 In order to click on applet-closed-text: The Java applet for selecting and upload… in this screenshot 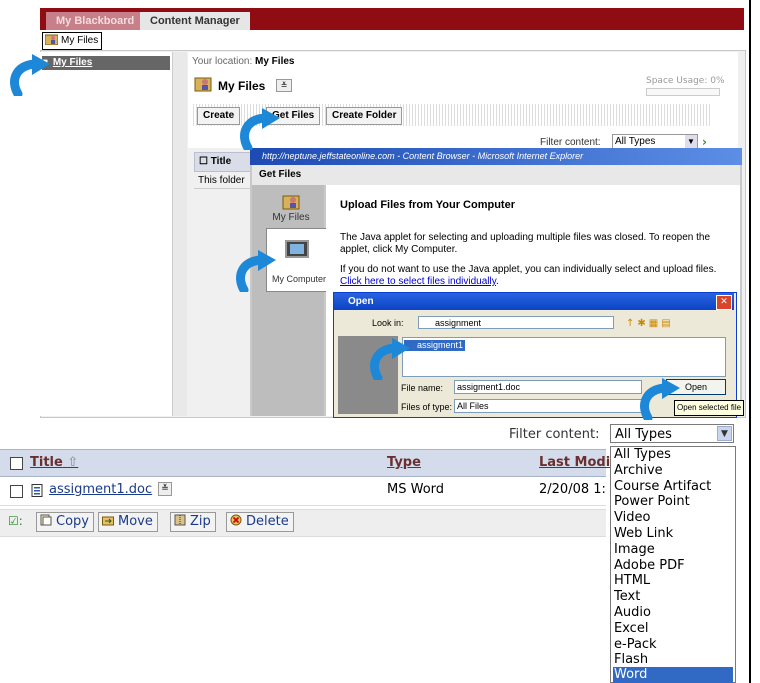, I will do `click(525, 243)`.